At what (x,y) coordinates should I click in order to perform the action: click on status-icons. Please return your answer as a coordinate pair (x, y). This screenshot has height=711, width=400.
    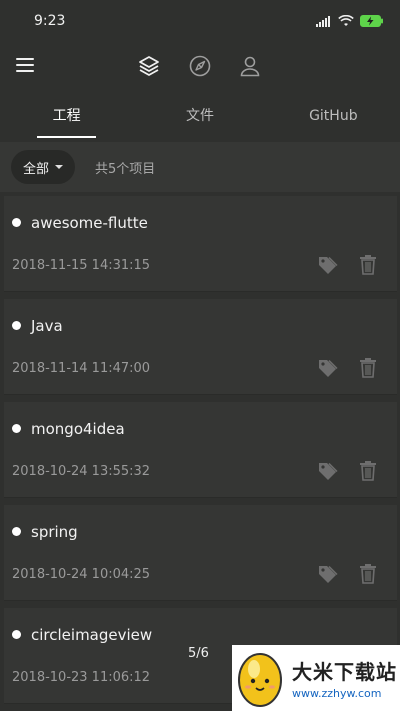
    Looking at the image, I should click on (350, 21).